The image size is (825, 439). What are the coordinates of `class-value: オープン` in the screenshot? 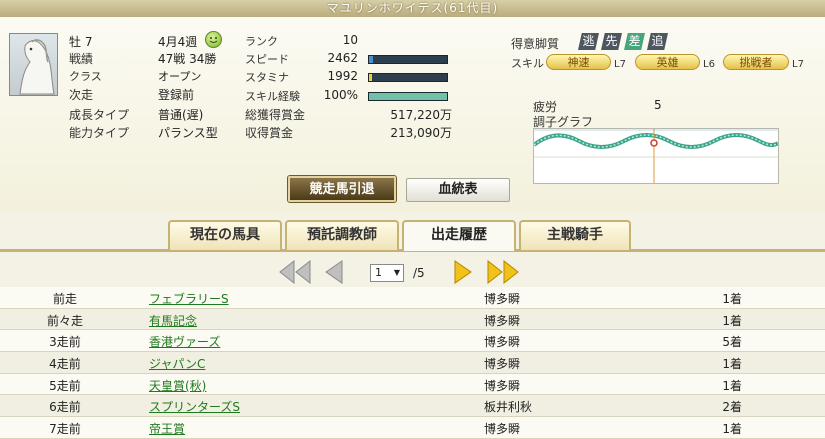 It's located at (180, 76).